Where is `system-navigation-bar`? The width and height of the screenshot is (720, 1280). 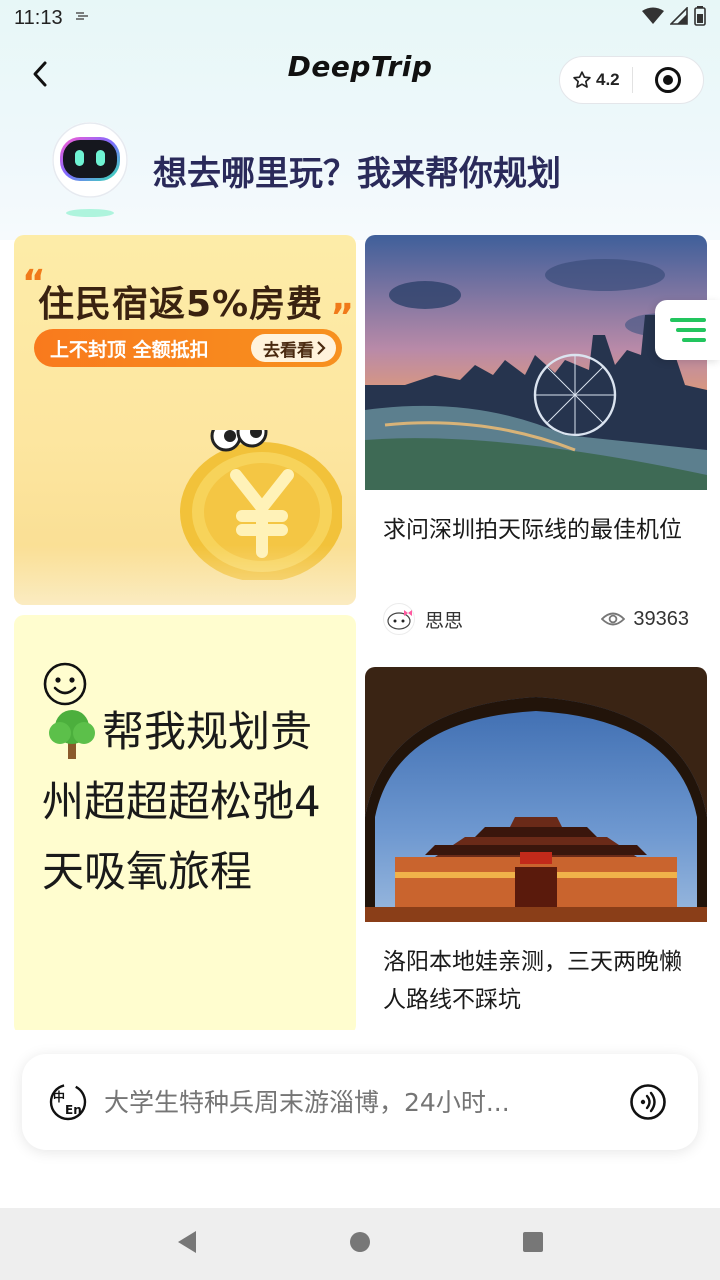
system-navigation-bar is located at coordinates (360, 1244).